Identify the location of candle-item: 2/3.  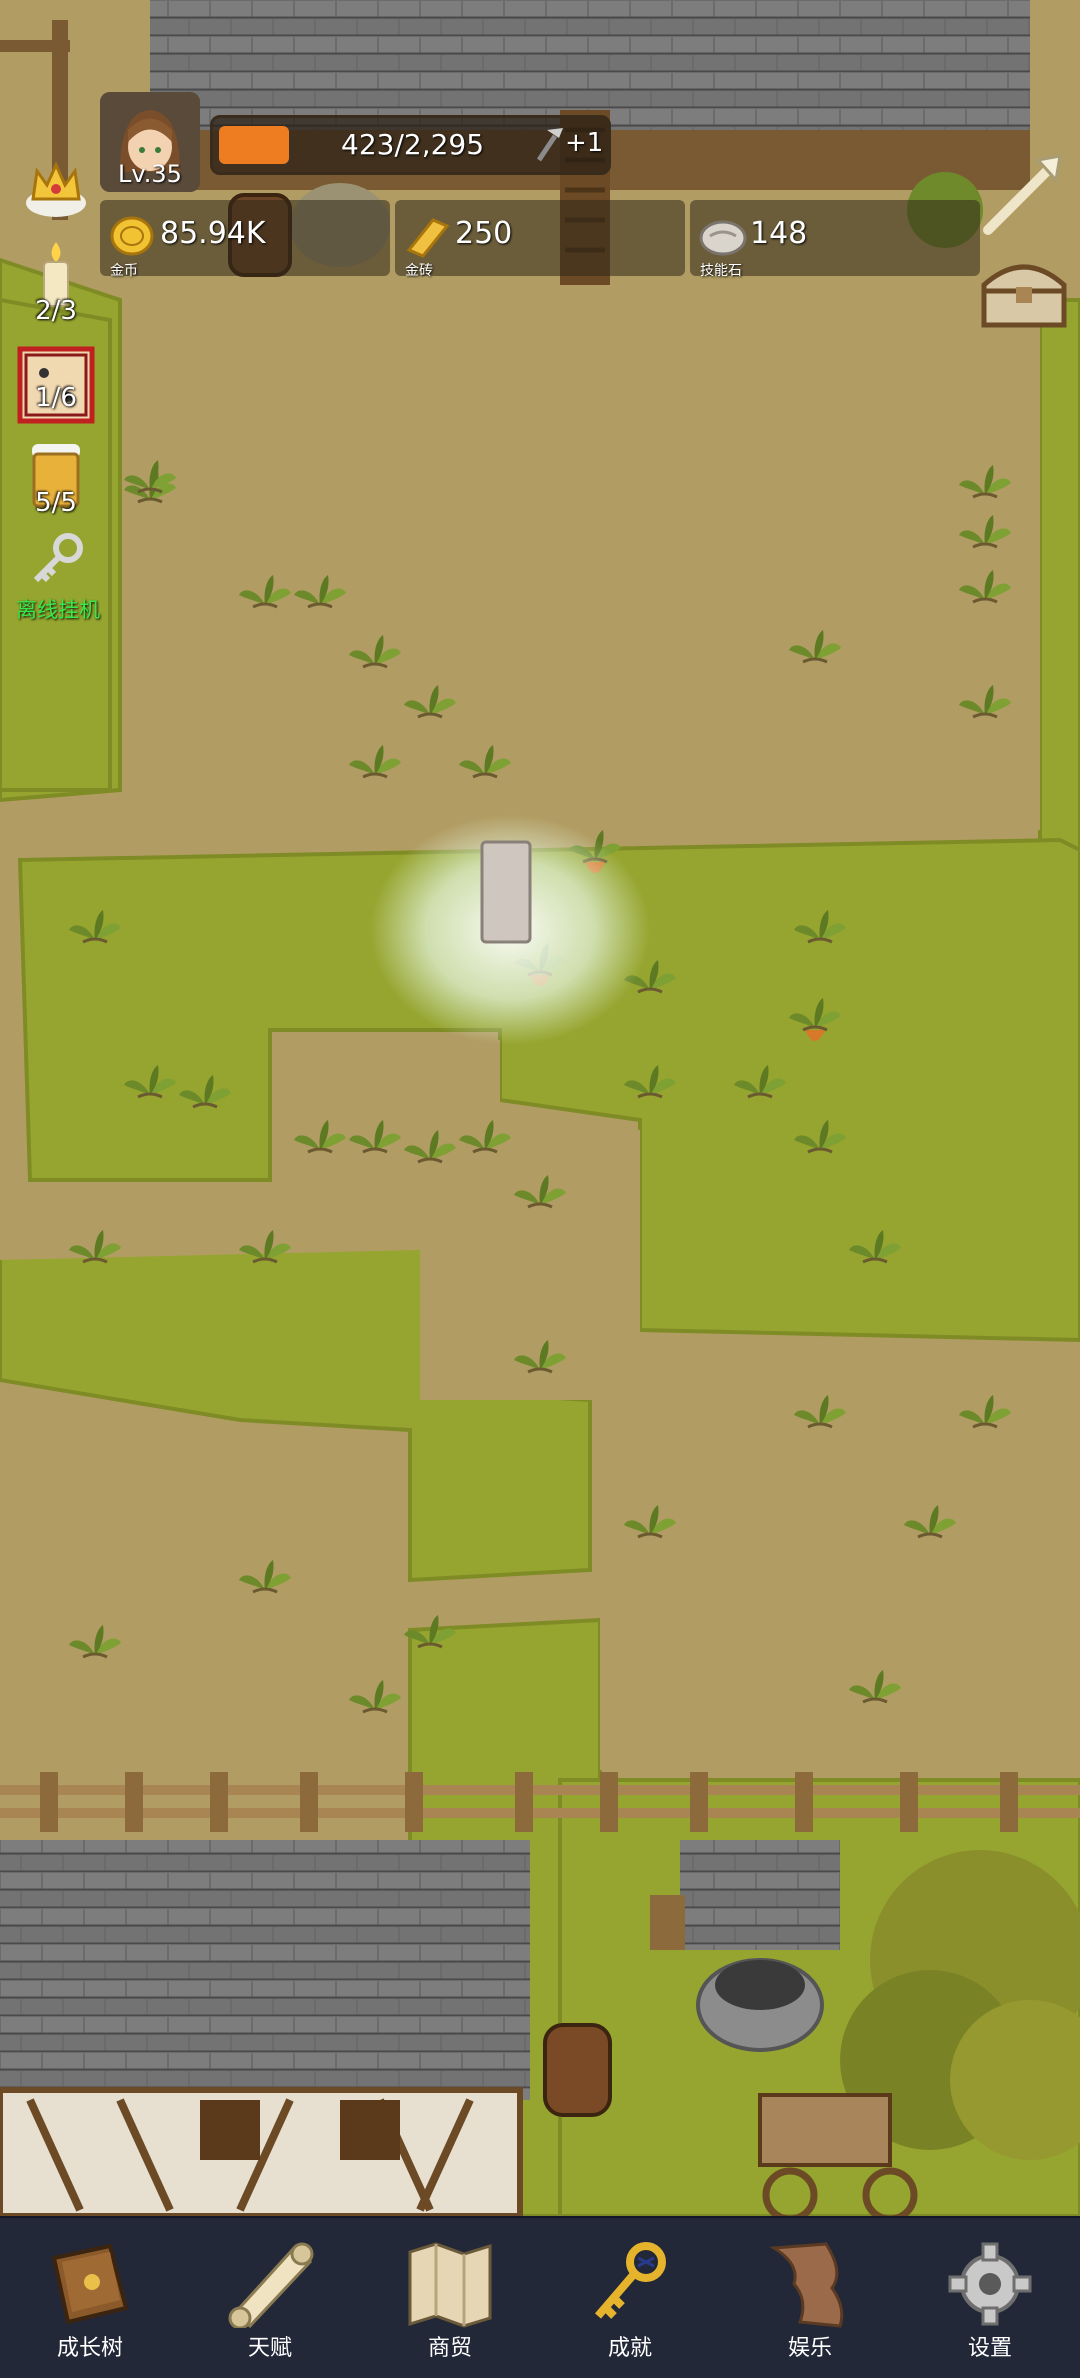
(56, 285).